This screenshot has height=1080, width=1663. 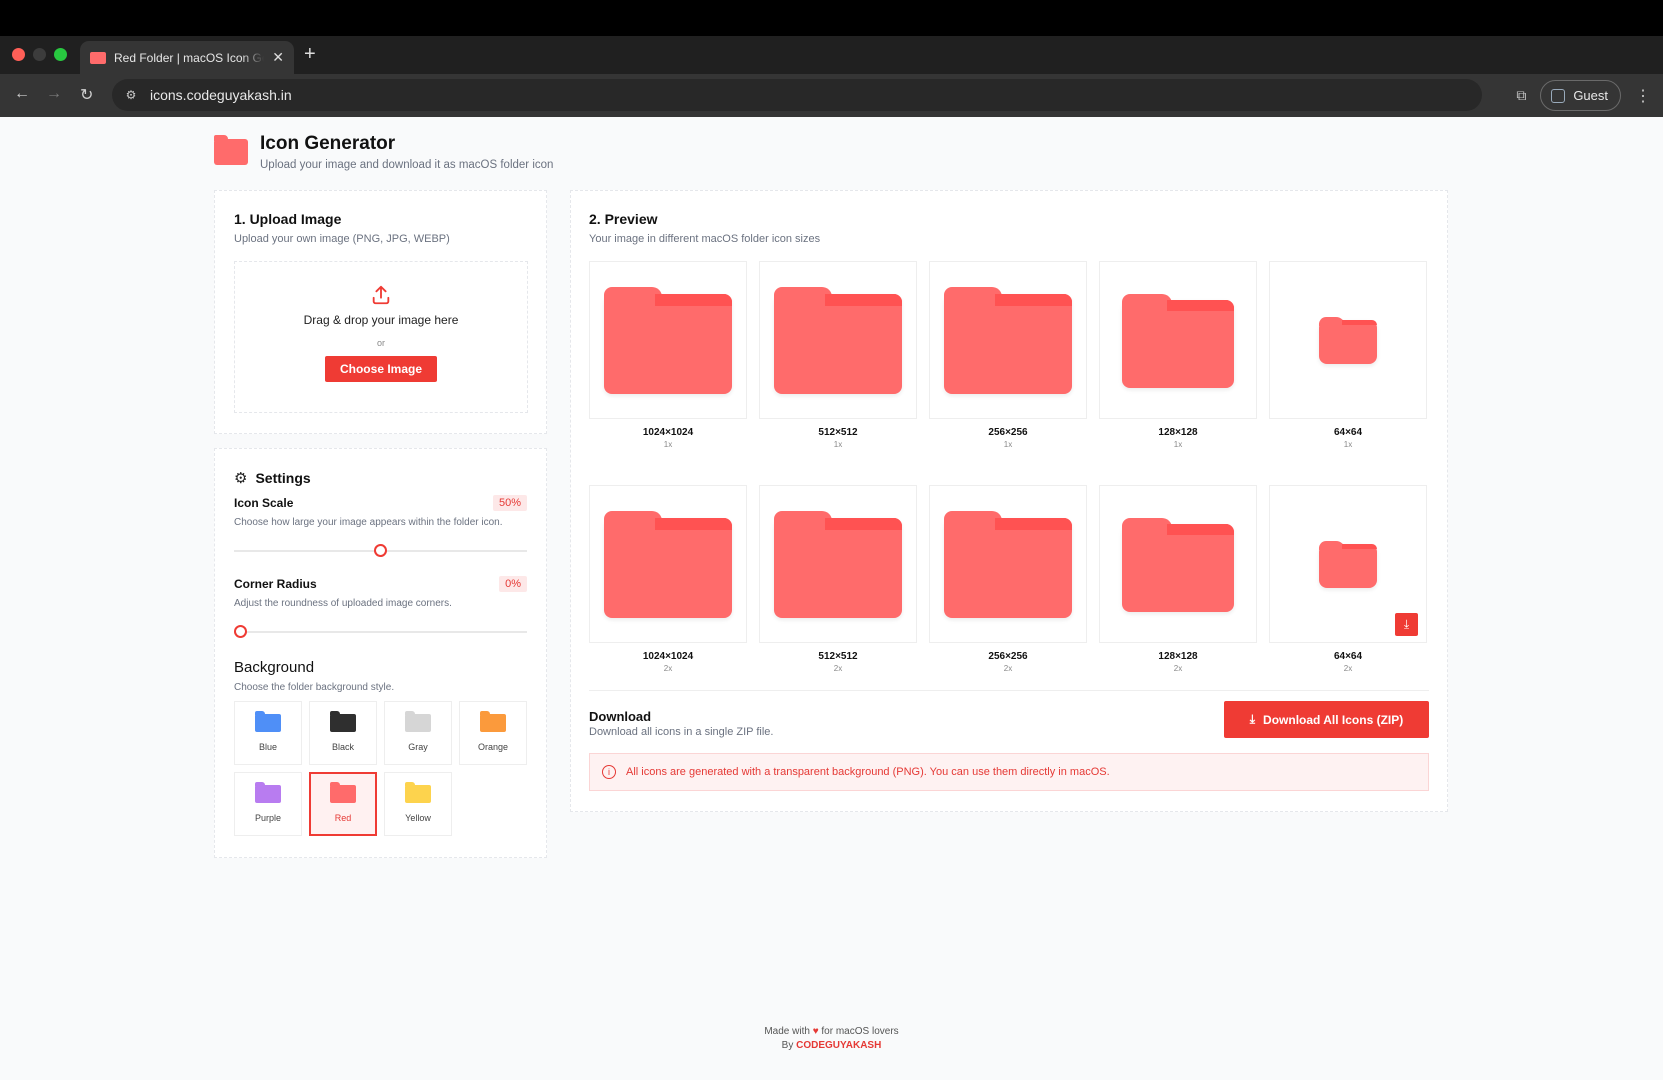 I want to click on background-option-label: Purple, so click(x=267, y=818).